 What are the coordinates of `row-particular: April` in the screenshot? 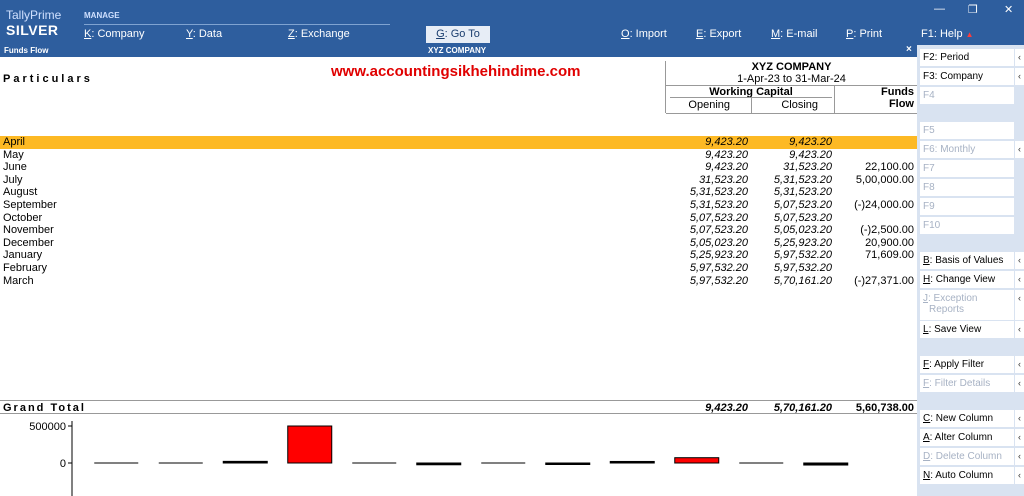 It's located at (14, 142).